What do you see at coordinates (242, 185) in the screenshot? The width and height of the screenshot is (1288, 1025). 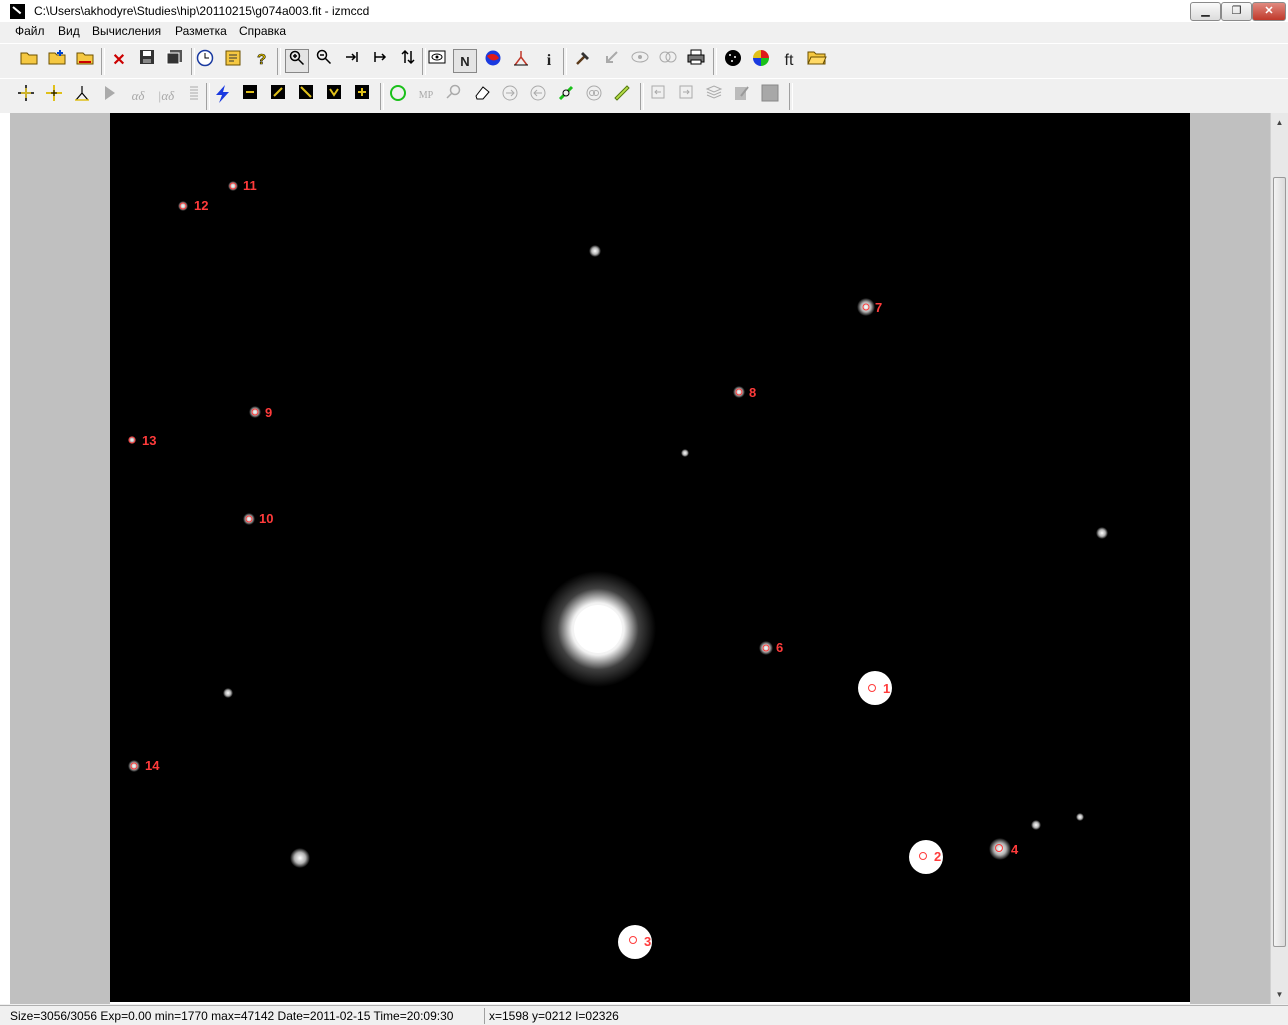 I see `star-11: 11` at bounding box center [242, 185].